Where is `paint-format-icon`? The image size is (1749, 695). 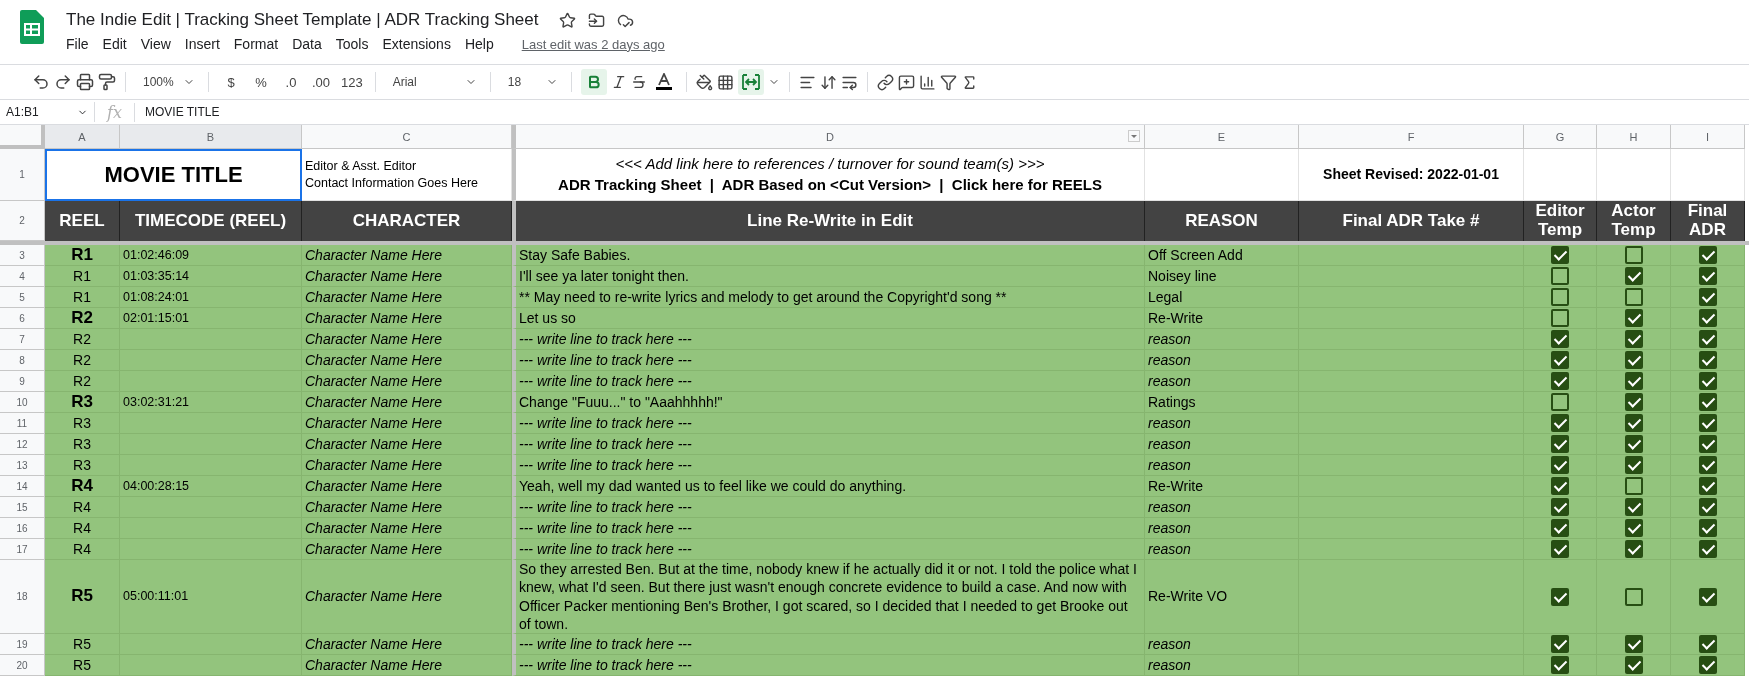 paint-format-icon is located at coordinates (107, 82).